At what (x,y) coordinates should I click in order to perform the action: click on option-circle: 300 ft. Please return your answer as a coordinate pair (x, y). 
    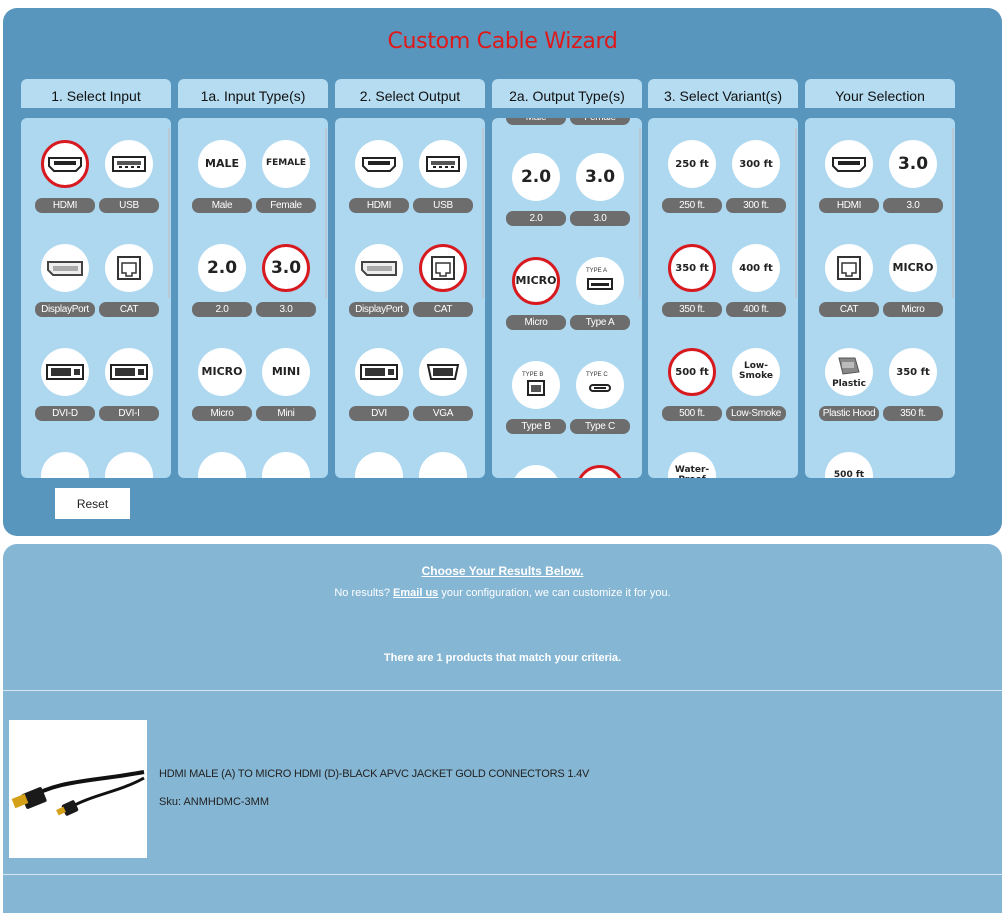
    Looking at the image, I should click on (756, 164).